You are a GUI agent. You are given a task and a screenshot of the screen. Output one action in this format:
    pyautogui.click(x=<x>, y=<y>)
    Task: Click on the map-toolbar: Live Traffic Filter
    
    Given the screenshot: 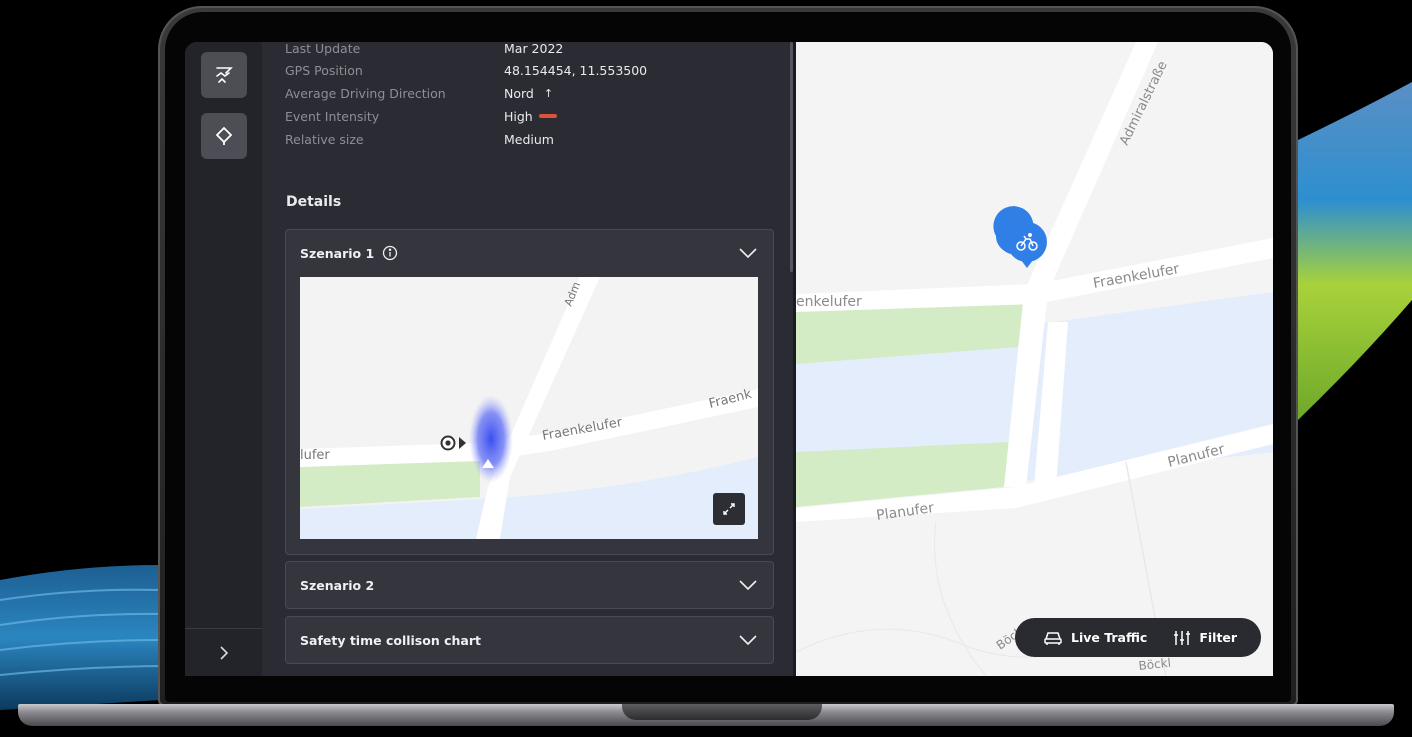 What is the action you would take?
    pyautogui.click(x=1138, y=637)
    